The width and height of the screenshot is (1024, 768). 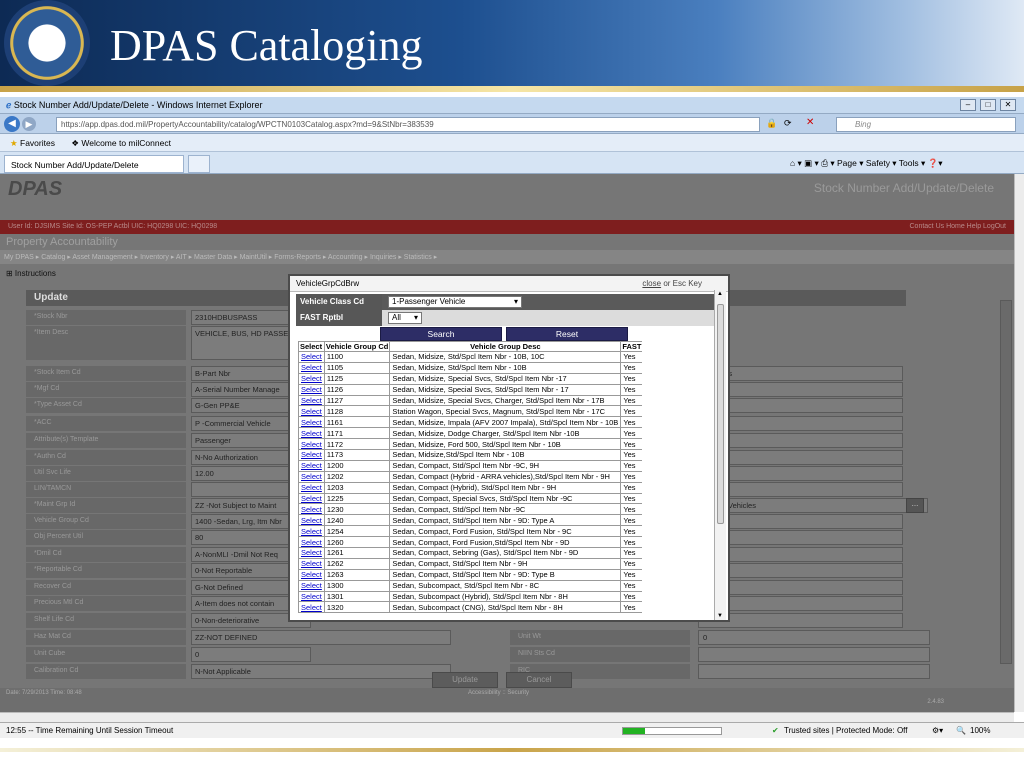 I want to click on instructions-toggle: ⊞ Instructions, so click(x=31, y=273).